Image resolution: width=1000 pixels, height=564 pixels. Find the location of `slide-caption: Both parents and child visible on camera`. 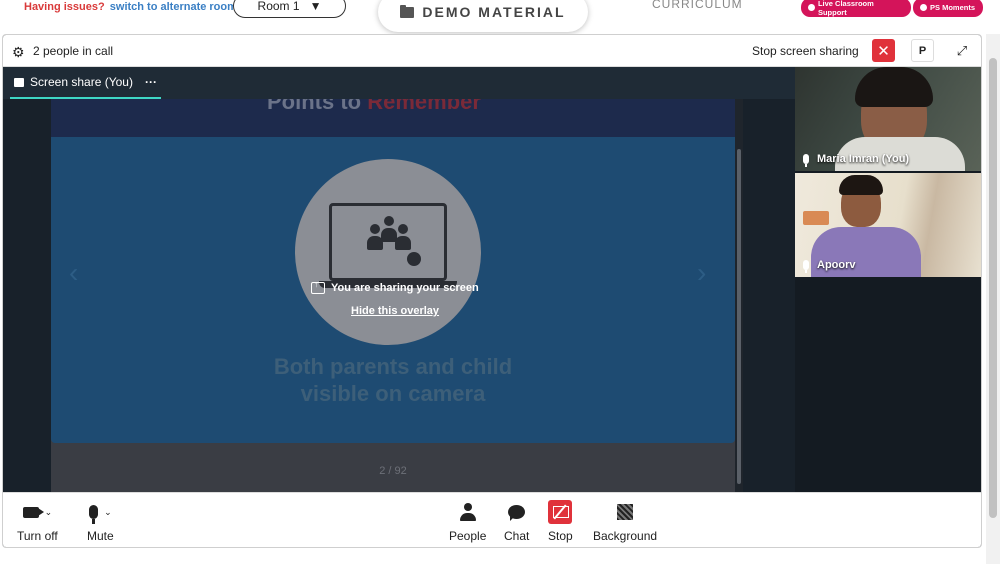

slide-caption: Both parents and child visible on camera is located at coordinates (393, 380).